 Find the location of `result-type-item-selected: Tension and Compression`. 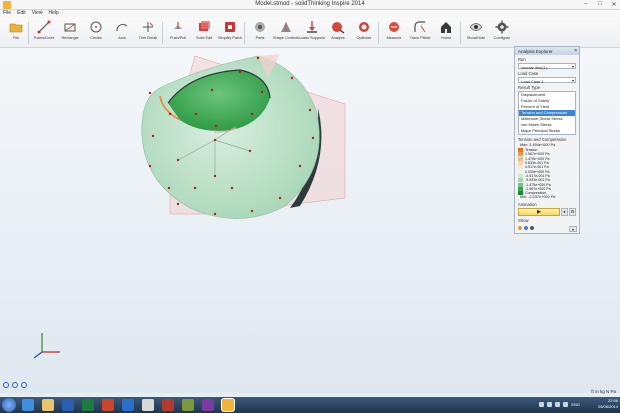

result-type-item-selected: Tension and Compression is located at coordinates (547, 113).